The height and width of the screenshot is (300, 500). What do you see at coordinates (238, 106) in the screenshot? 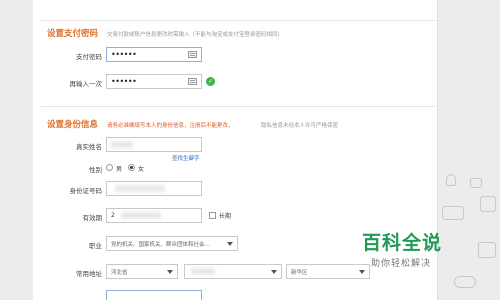
I see `divider-identity` at bounding box center [238, 106].